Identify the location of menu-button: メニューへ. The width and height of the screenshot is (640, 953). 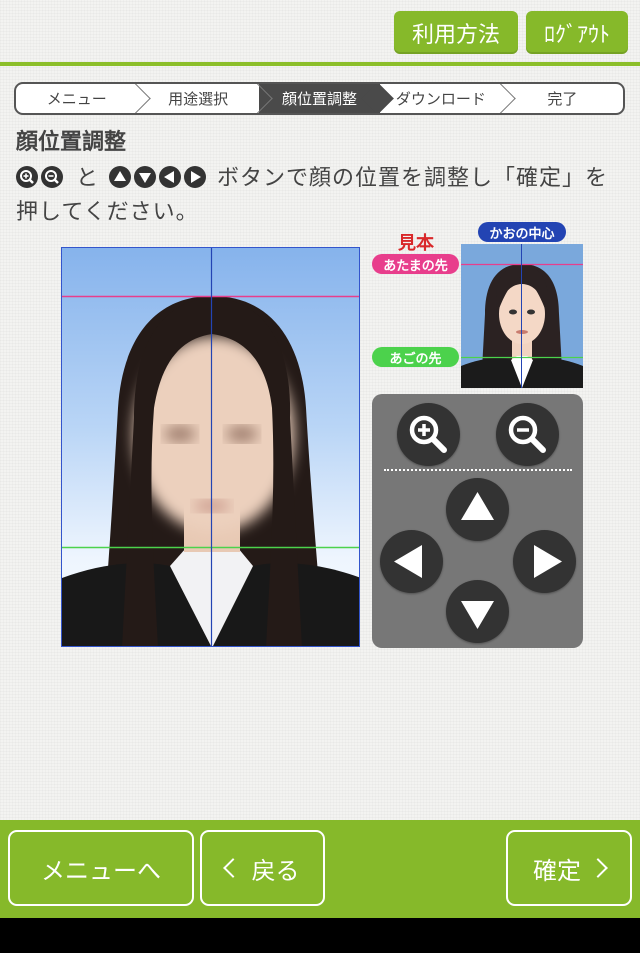
(101, 868).